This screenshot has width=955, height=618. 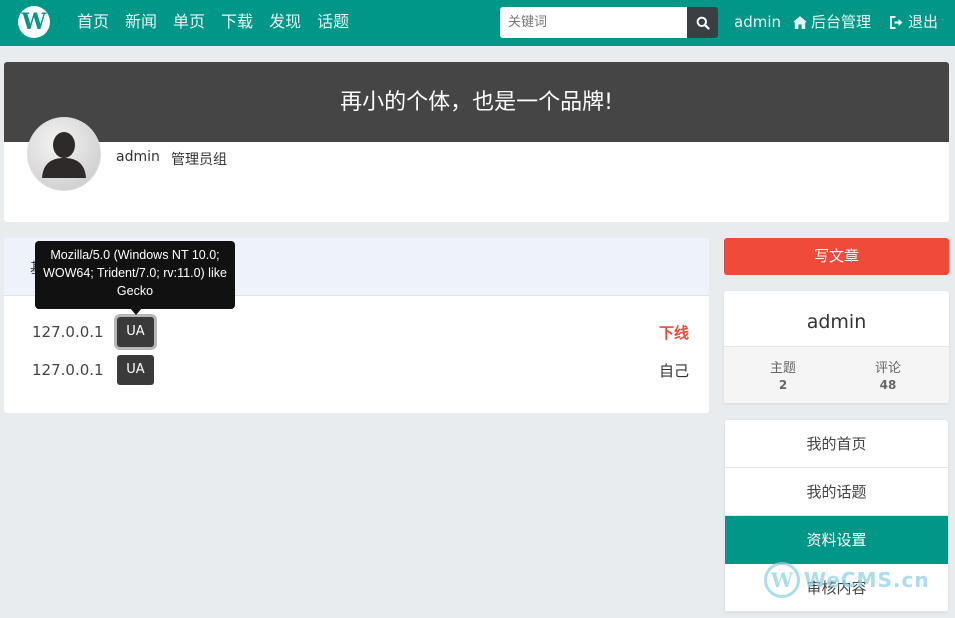 I want to click on logout-link: 退出, so click(x=914, y=22).